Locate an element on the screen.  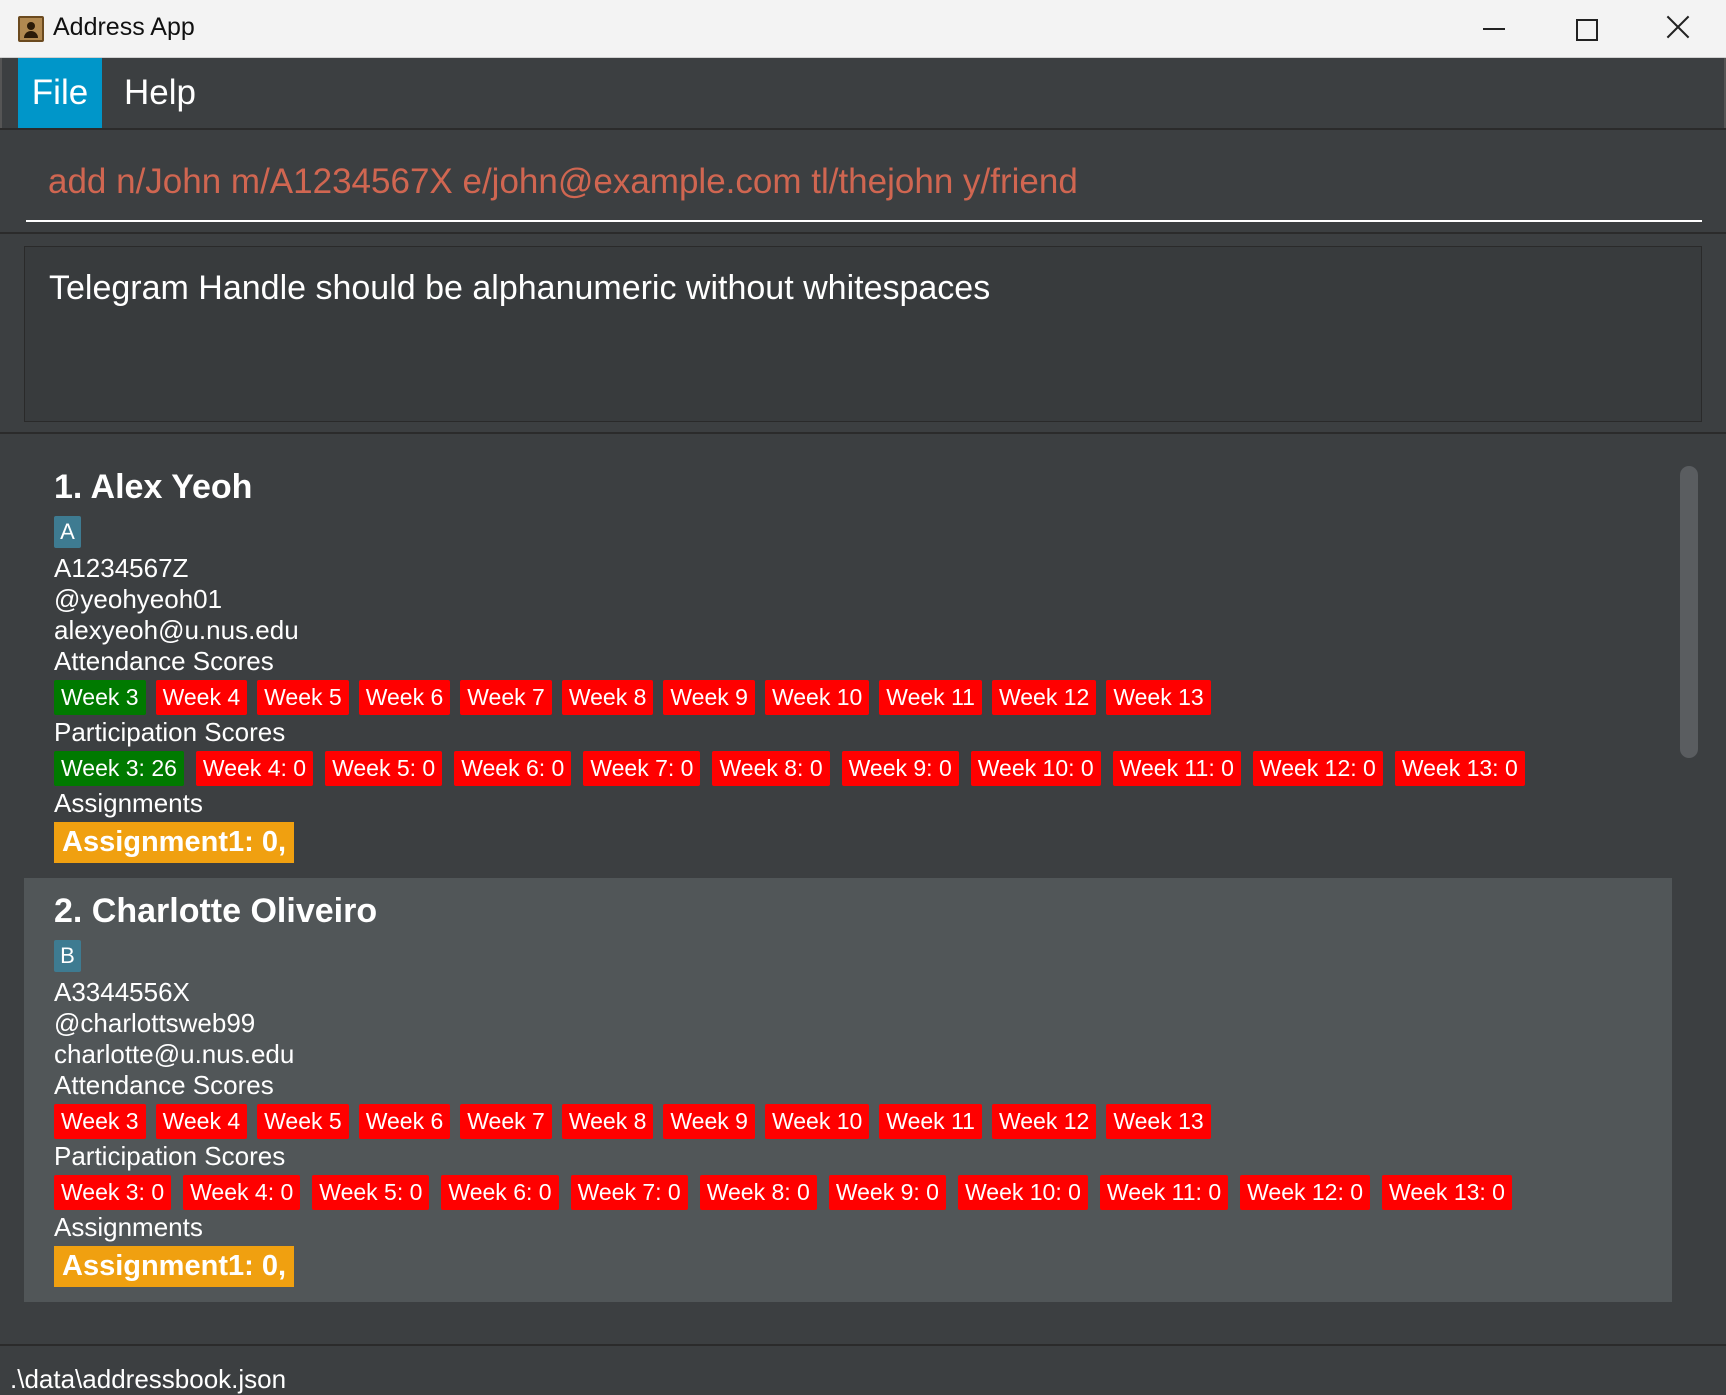
email: alexyeoh@u.nus.edu is located at coordinates (176, 630).